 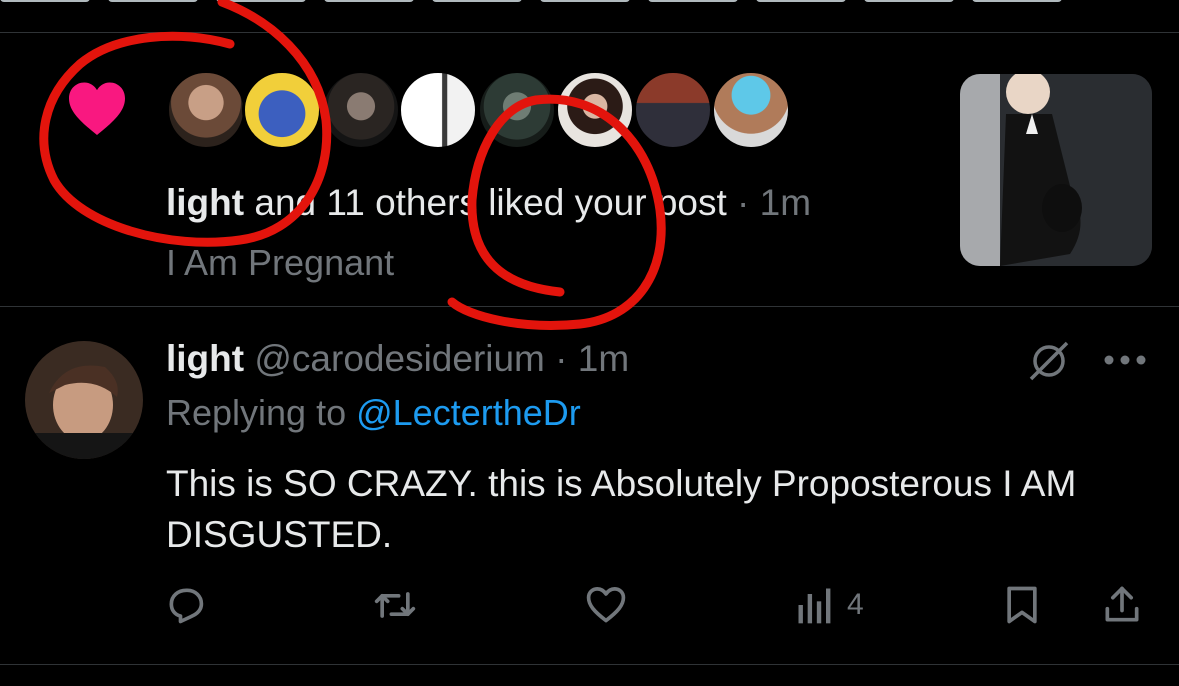 I want to click on like-icon, so click(x=606, y=605).